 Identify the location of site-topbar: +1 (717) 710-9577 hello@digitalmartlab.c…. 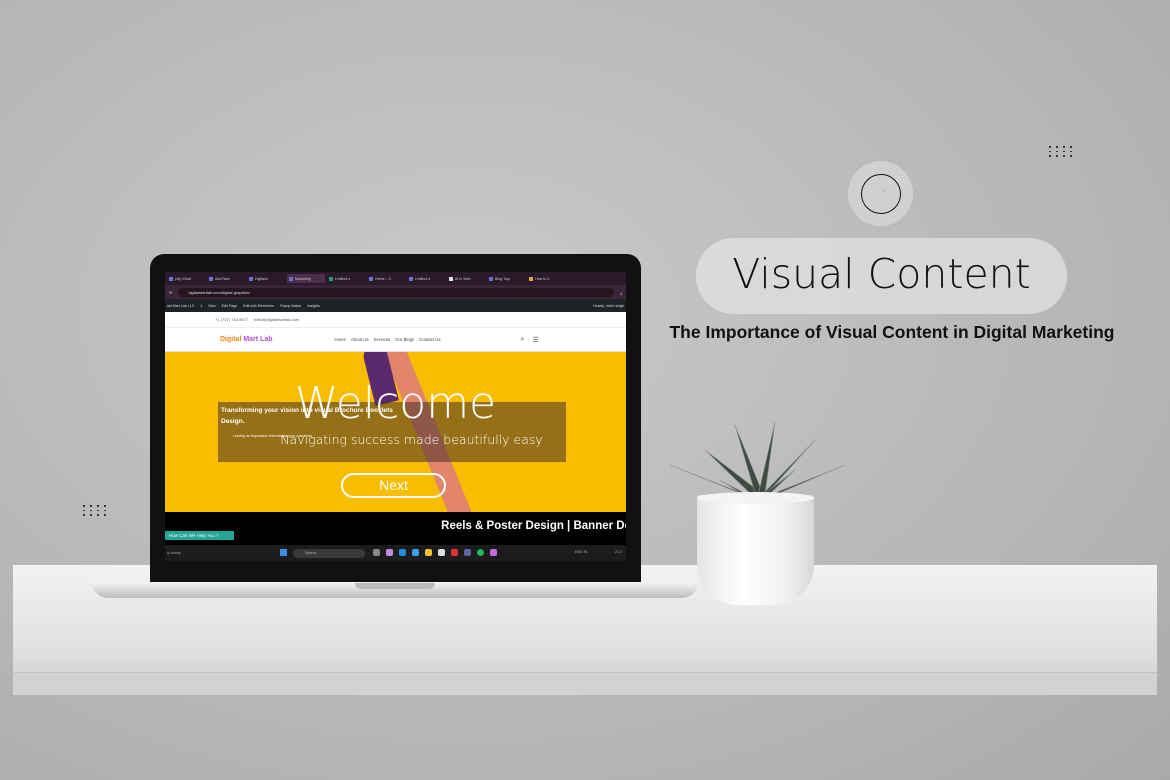
(395, 320).